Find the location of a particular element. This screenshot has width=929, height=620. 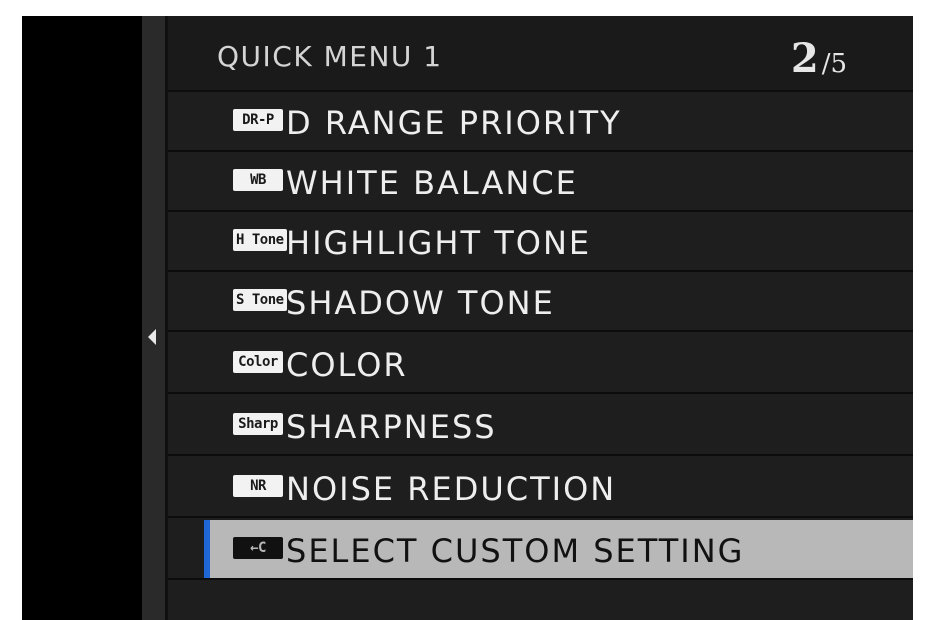

page-indicator: 2/5 is located at coordinates (819, 58).